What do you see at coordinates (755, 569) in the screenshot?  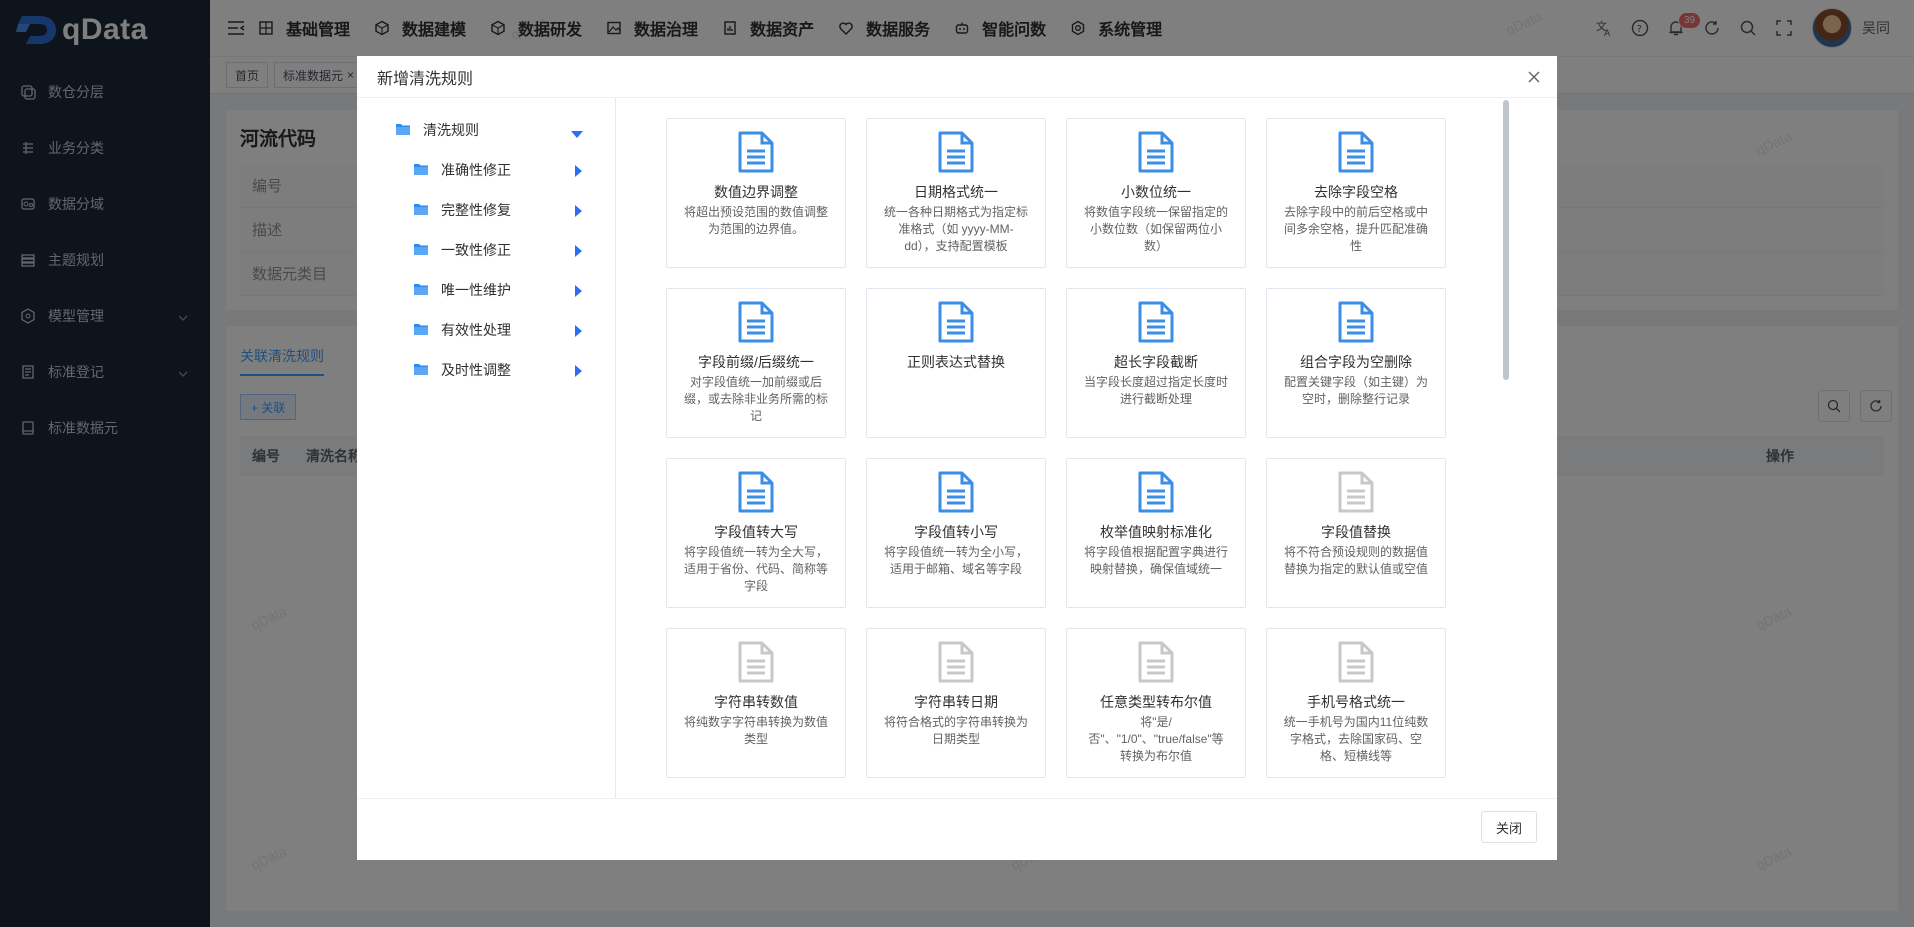 I see `rule-card-description: 将字段值统一转为全大写，适用于省份、代码、简称等字段` at bounding box center [755, 569].